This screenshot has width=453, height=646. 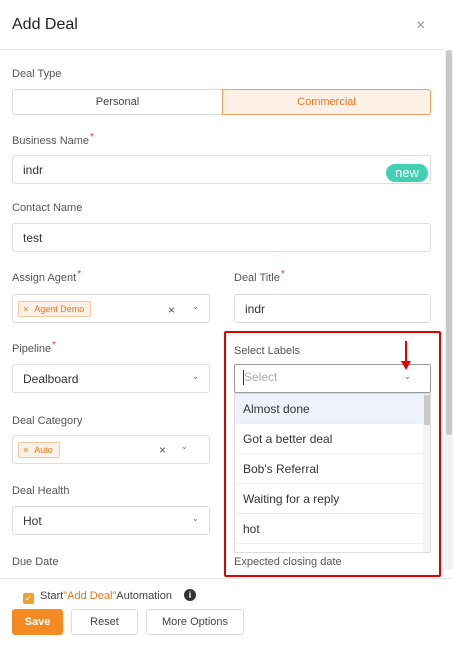 I want to click on pipeline-label-text: Pipeline, so click(x=32, y=349).